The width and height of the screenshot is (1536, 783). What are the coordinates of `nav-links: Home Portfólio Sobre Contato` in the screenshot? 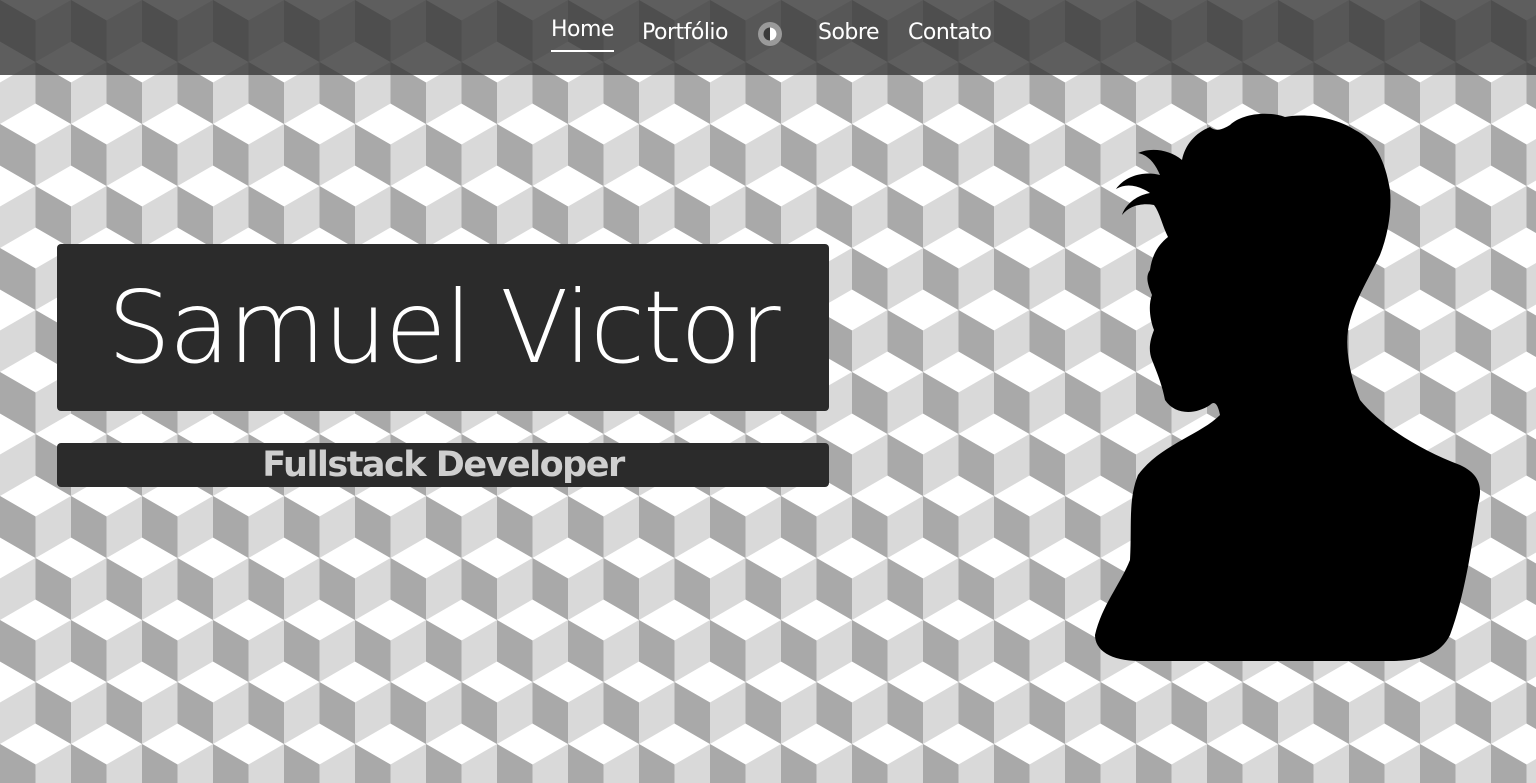 It's located at (768, 37).